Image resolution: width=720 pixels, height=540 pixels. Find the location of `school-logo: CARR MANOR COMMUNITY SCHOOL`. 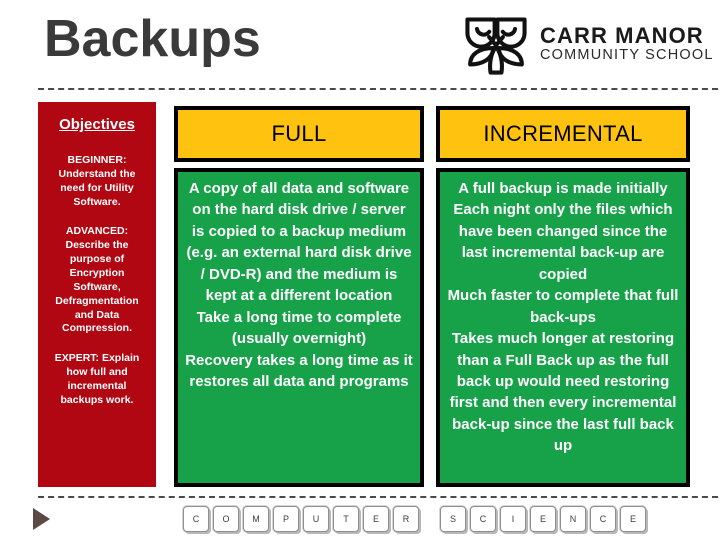

school-logo: CARR MANOR COMMUNITY SCHOOL is located at coordinates (587, 44).